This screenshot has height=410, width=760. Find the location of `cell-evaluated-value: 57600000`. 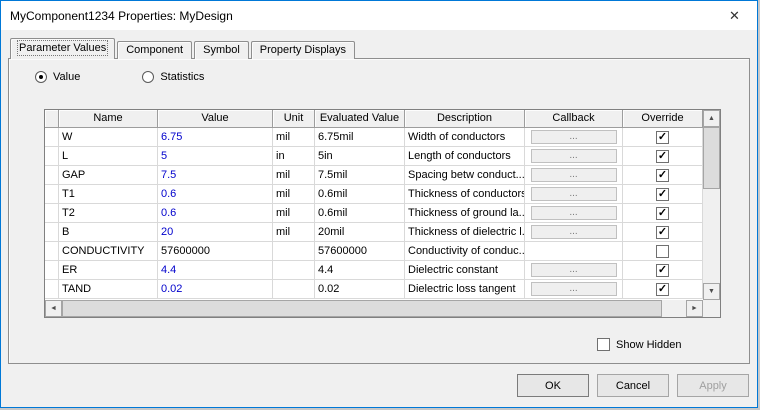

cell-evaluated-value: 57600000 is located at coordinates (360, 251).